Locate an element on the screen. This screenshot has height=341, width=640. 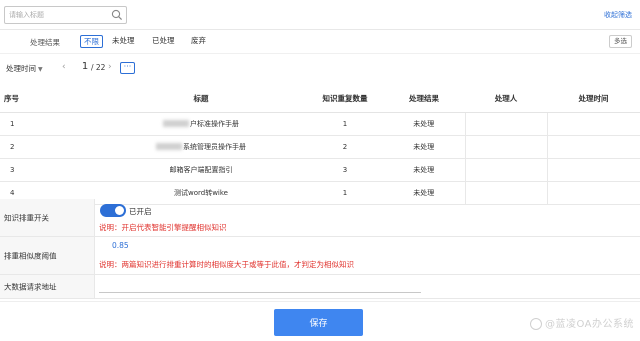
table-row: 1 户标准操作手册 1 未处理 is located at coordinates (320, 124).